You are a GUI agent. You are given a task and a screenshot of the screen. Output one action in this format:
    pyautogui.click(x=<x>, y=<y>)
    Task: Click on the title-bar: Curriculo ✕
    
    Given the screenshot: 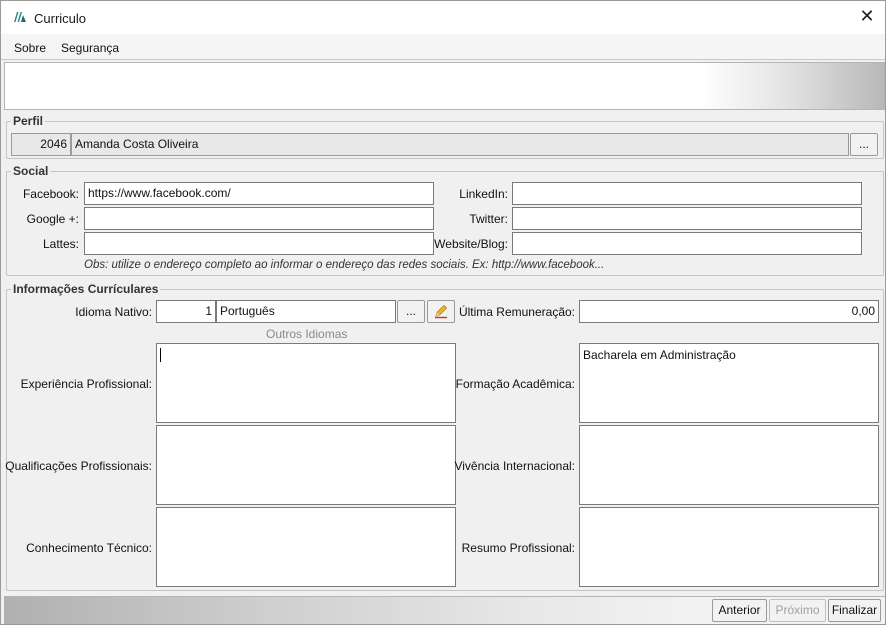 What is the action you would take?
    pyautogui.click(x=443, y=17)
    